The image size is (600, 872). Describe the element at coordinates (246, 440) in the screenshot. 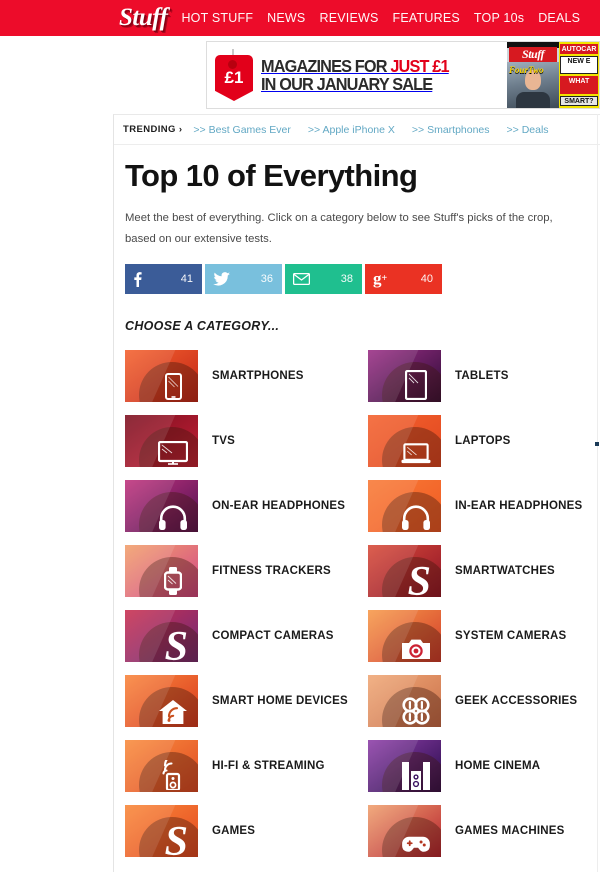

I see `category-item-tvs: TVS` at that location.